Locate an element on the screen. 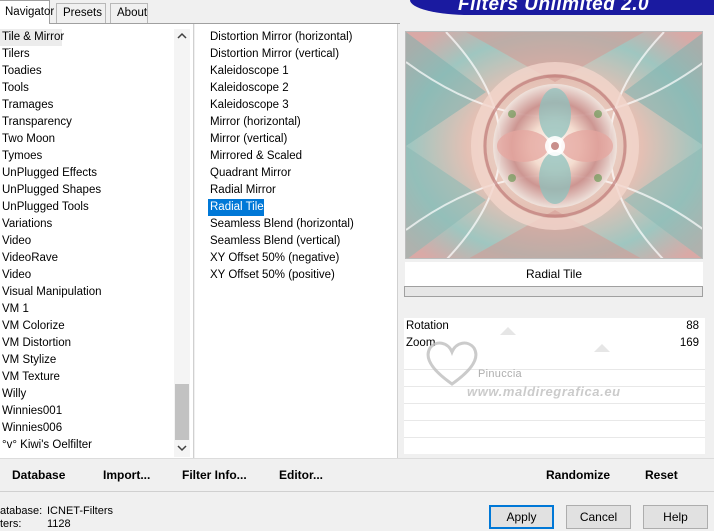  category-item: Variations is located at coordinates (86, 224).